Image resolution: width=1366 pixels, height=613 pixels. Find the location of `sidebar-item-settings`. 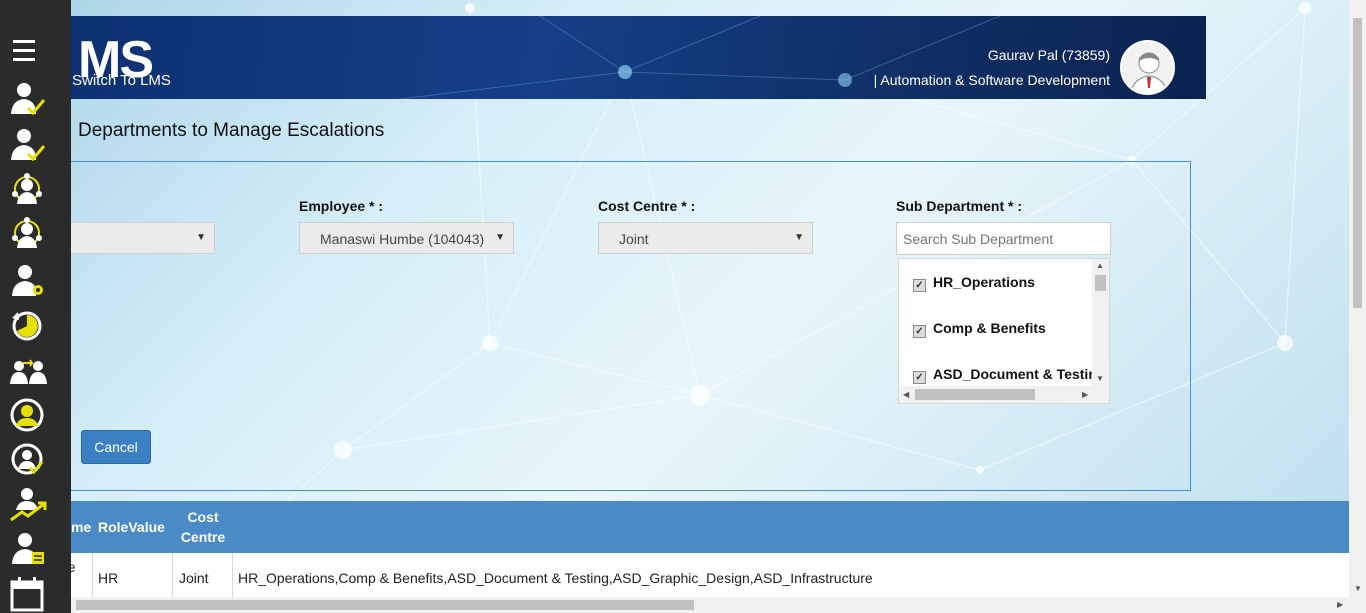

sidebar-item-settings is located at coordinates (29, 281).